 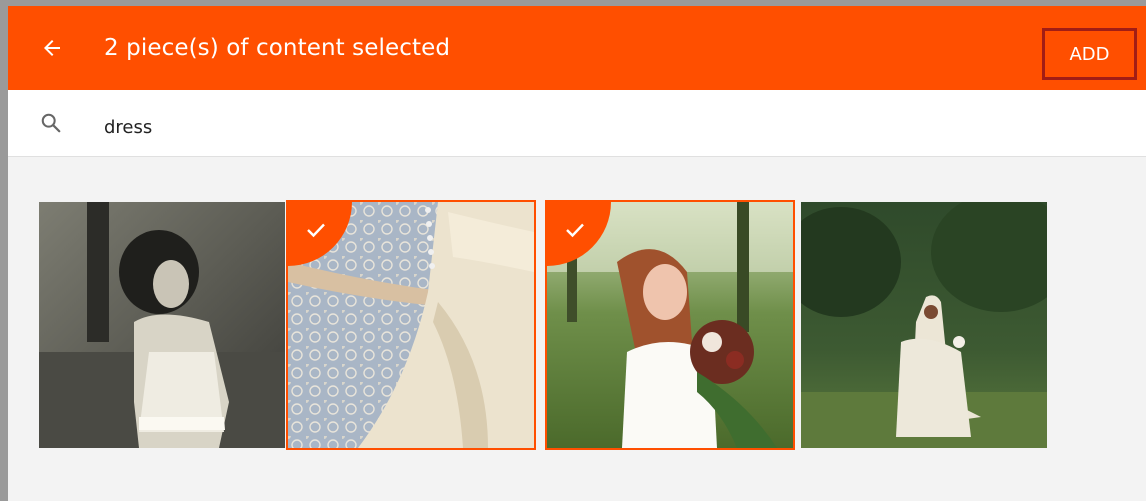 I want to click on arrow-left-icon, so click(x=52, y=48).